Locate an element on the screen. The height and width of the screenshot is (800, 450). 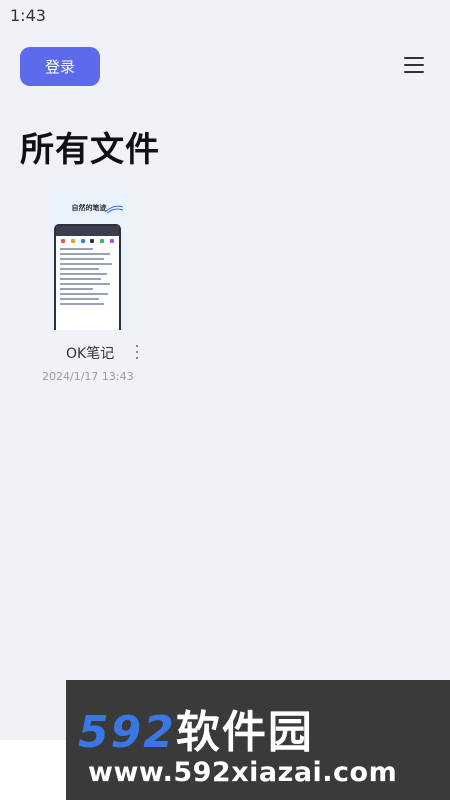
file-name: OK笔记 is located at coordinates (90, 353).